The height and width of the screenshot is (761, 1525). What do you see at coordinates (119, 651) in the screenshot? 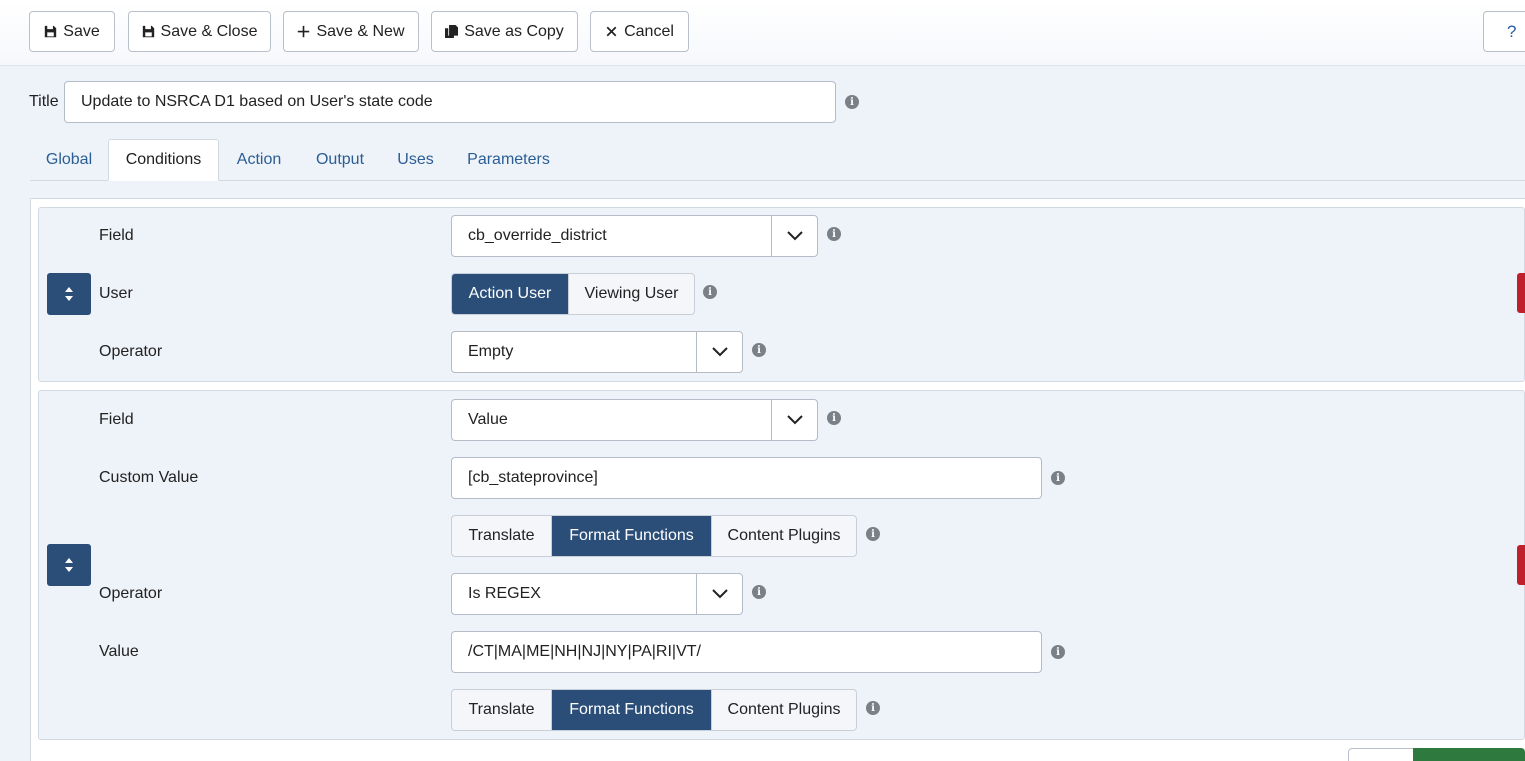
I see `value-label: Value` at bounding box center [119, 651].